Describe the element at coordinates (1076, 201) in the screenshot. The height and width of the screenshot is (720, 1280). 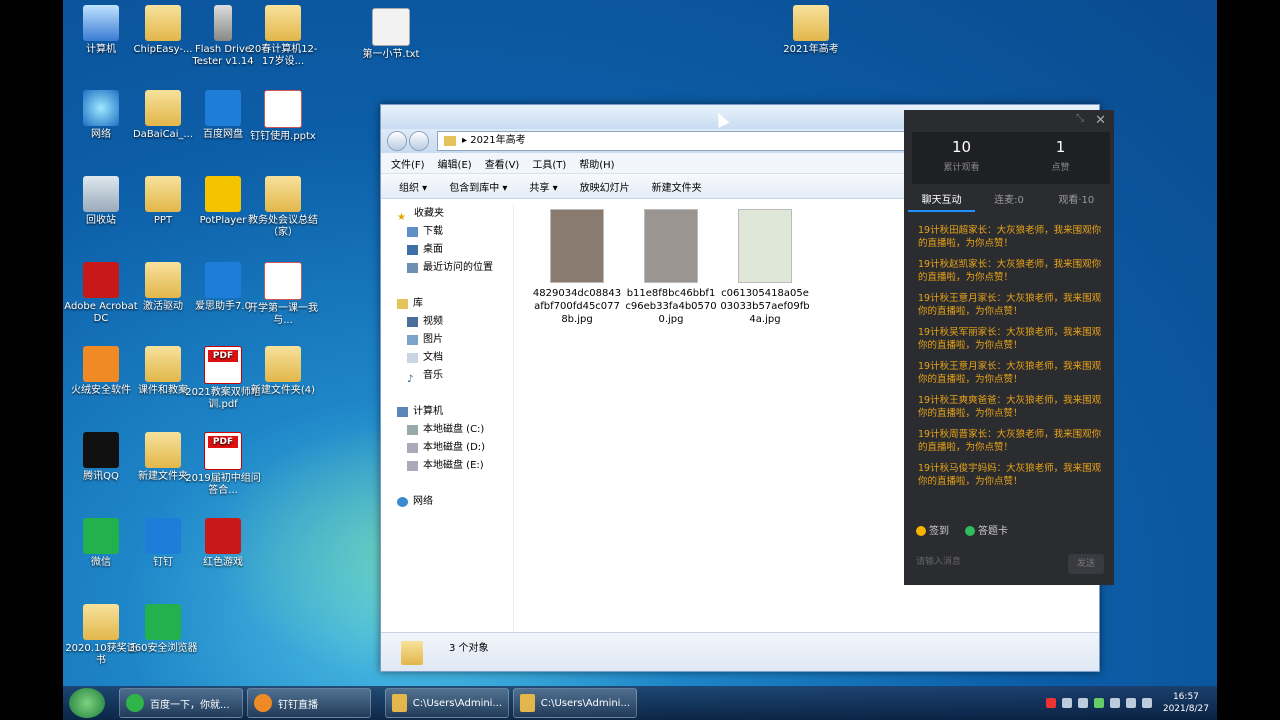
I see `tab-viewers: 观看·10` at that location.